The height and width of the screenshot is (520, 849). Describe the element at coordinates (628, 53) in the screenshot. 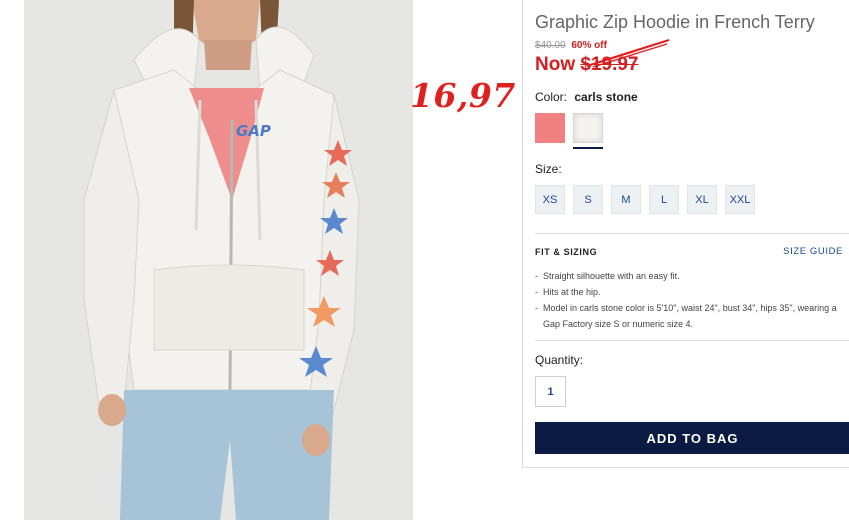

I see `strike-through-mark` at that location.